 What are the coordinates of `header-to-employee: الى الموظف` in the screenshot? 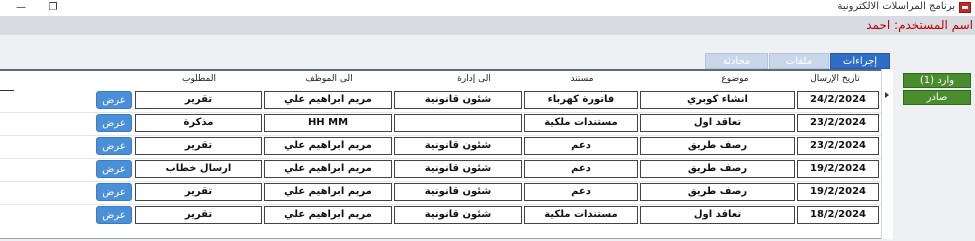 It's located at (329, 79).